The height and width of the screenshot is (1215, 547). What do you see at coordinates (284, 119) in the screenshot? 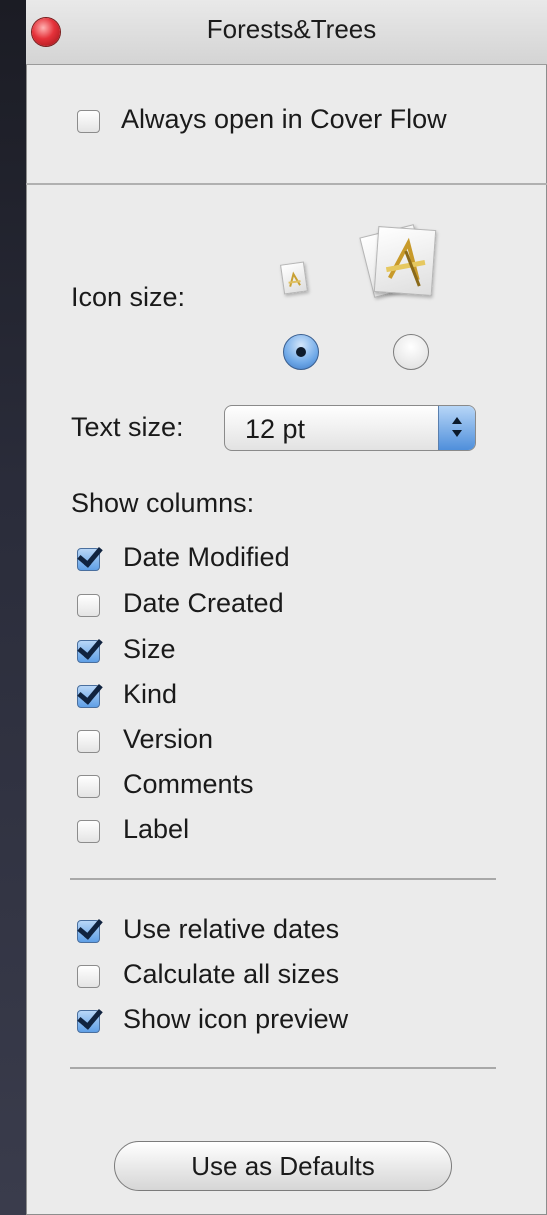
I see `cover-flow-label: Always open in Cover Flow` at bounding box center [284, 119].